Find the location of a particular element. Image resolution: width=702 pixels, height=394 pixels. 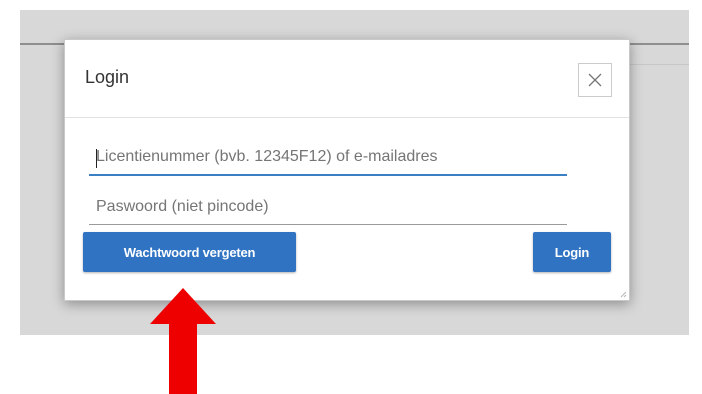

password-field is located at coordinates (328, 207).